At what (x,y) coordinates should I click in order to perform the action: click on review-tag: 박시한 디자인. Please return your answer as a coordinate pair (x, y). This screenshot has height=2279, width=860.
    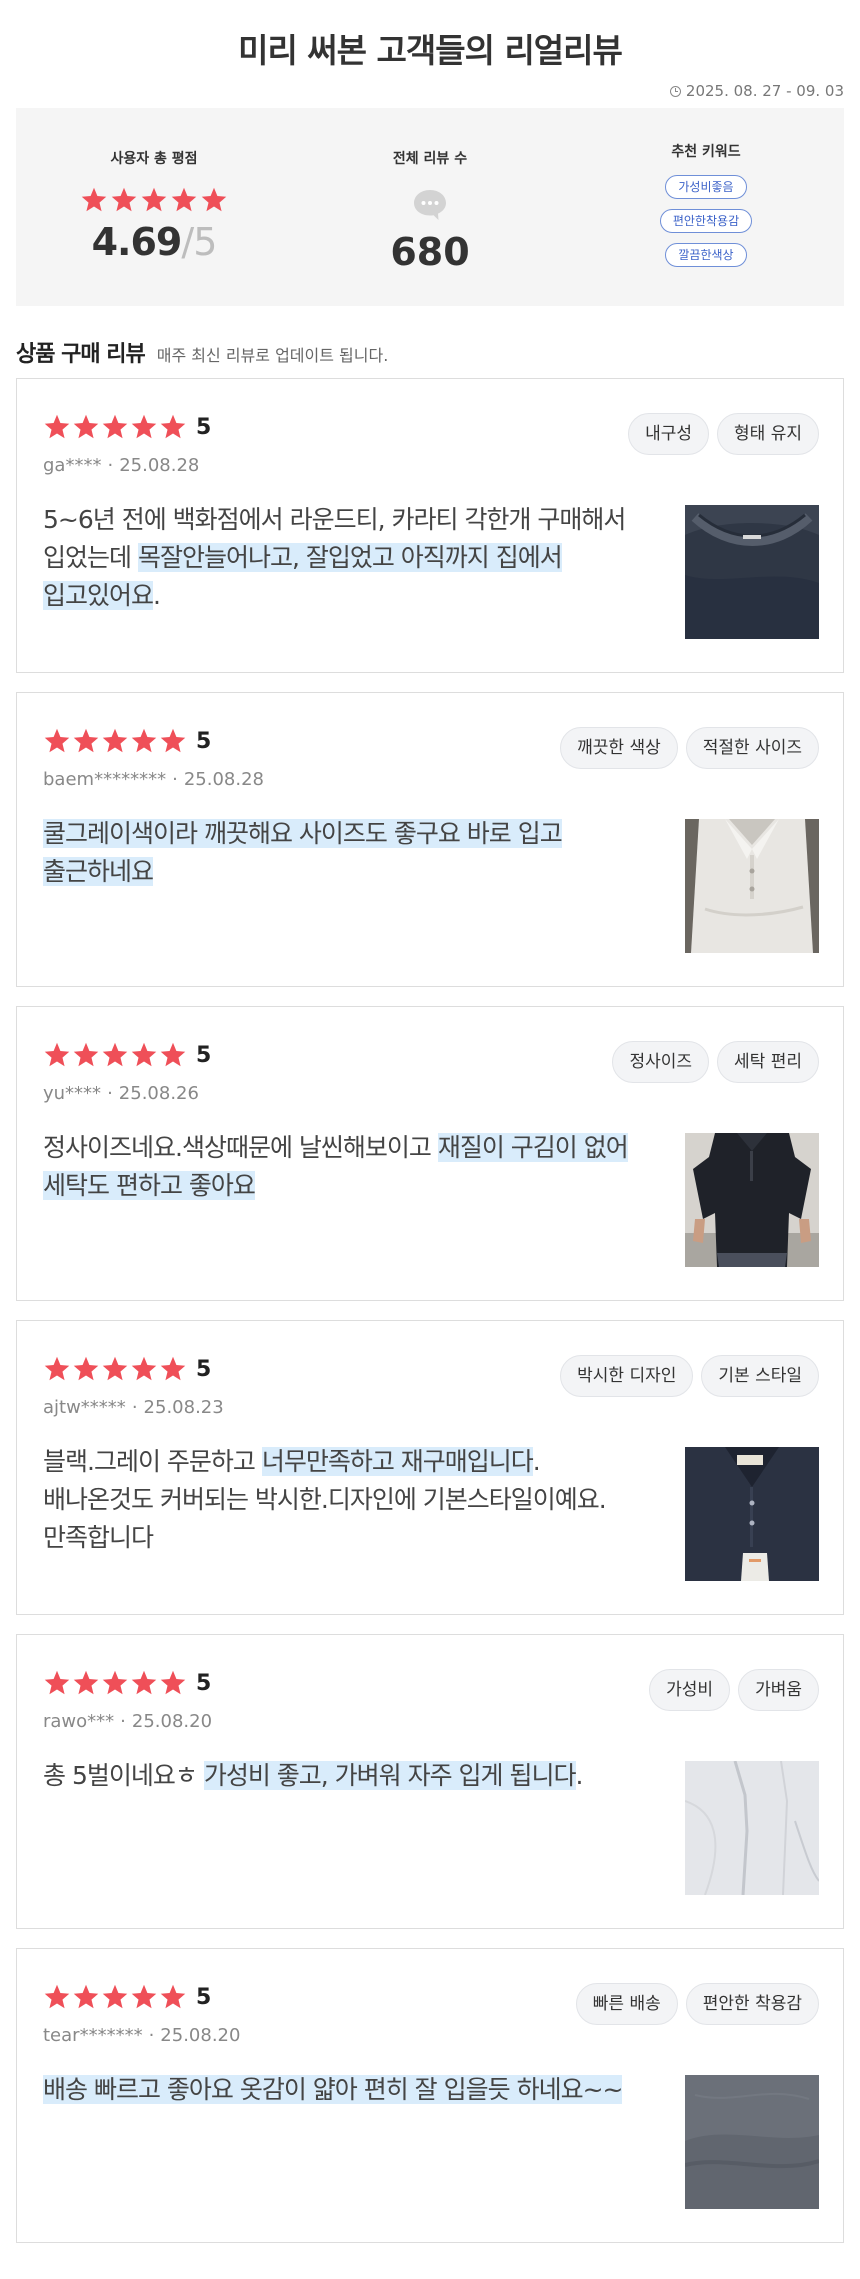
    Looking at the image, I should click on (627, 1376).